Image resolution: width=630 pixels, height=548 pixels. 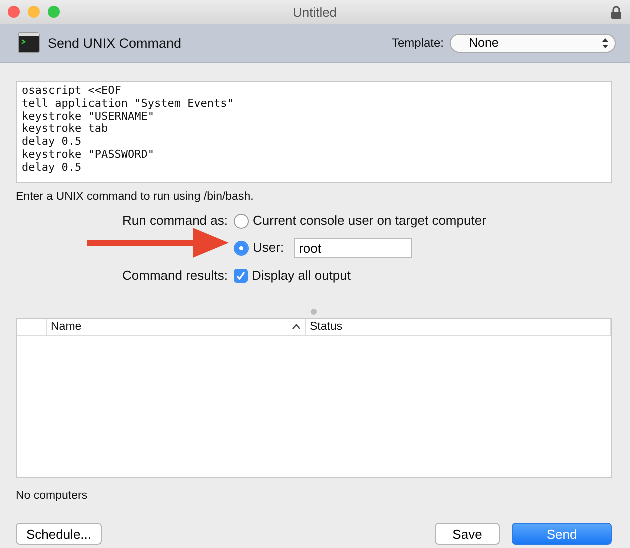 I want to click on script-line: tell application "System Events", so click(x=128, y=104).